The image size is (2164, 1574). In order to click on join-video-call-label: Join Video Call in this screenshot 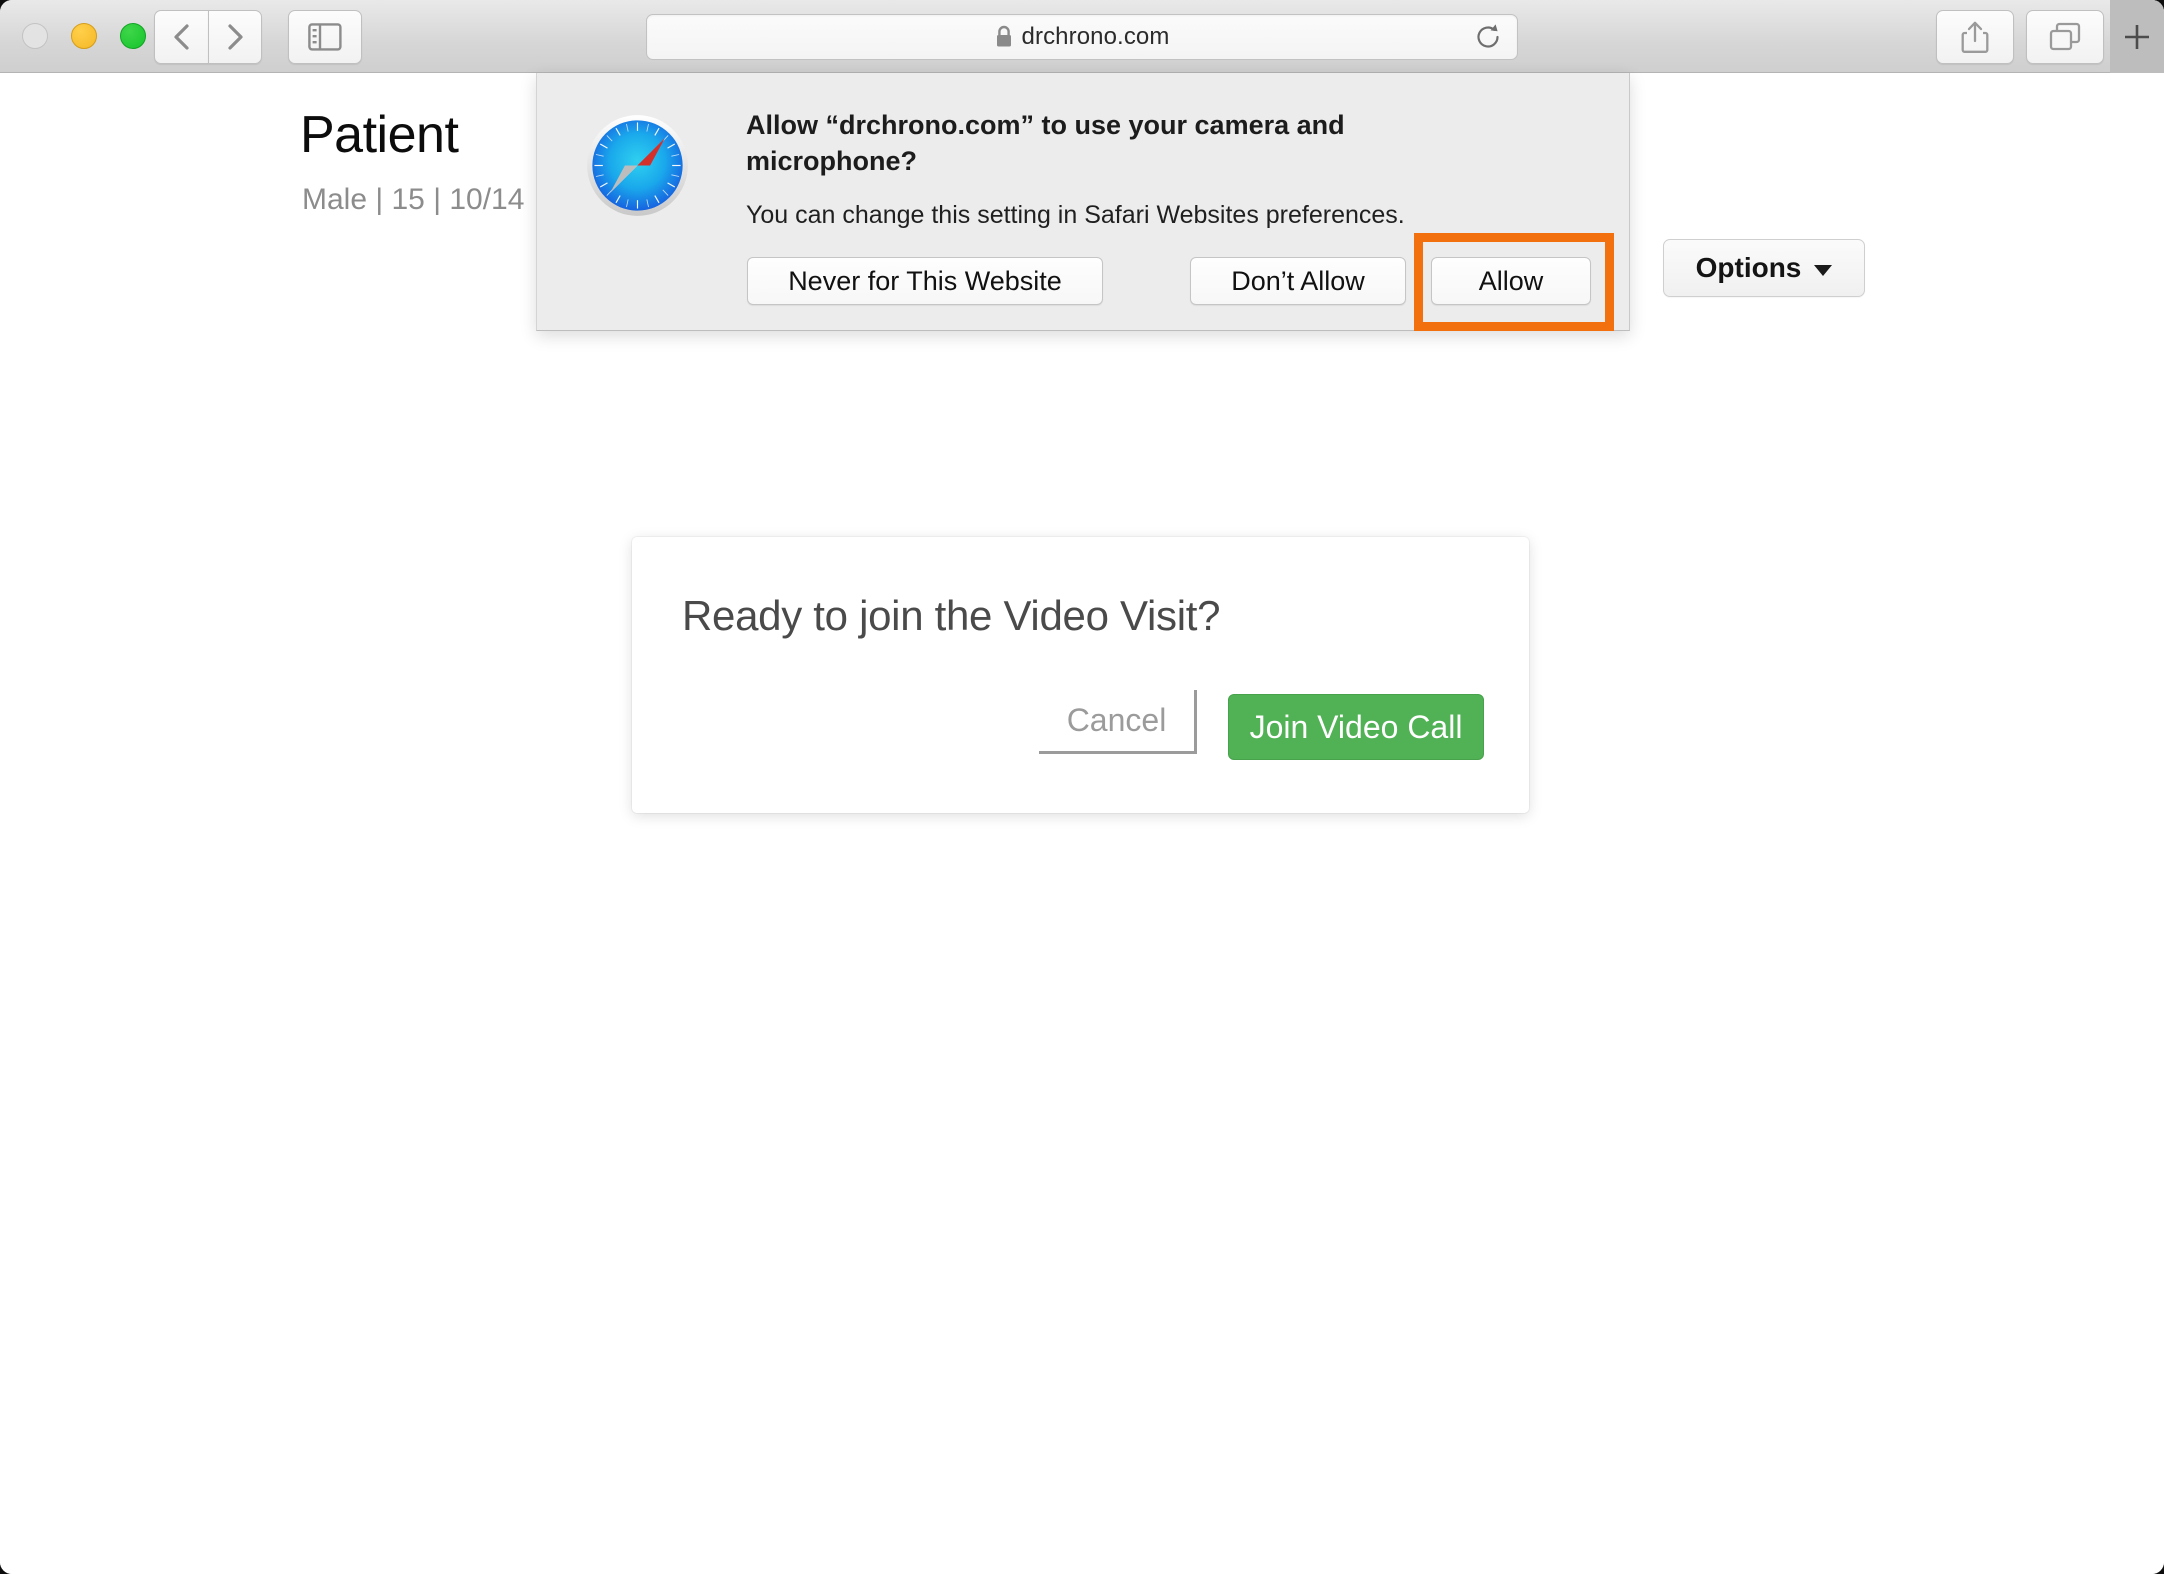, I will do `click(1356, 726)`.